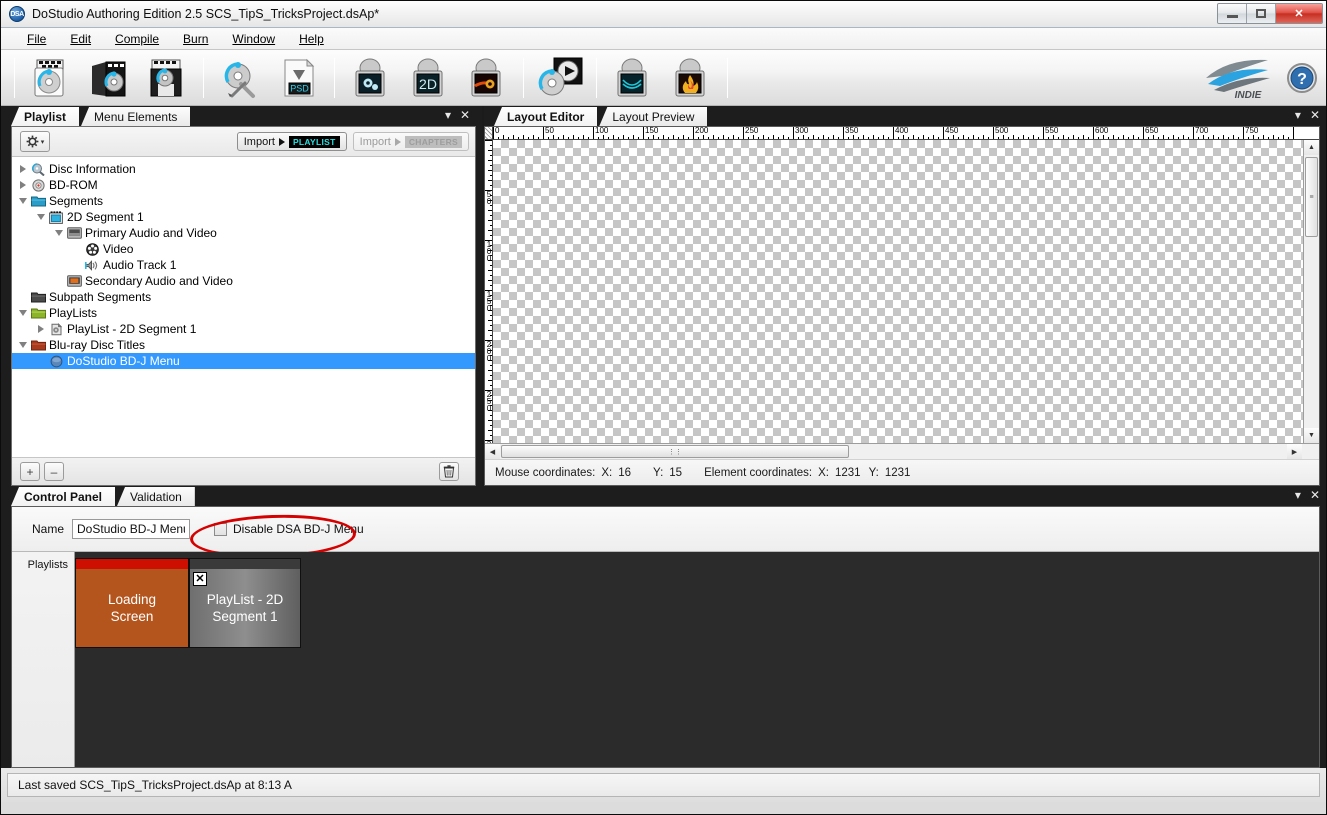 This screenshot has width=1327, height=815. What do you see at coordinates (243, 201) in the screenshot?
I see `tree-item-segments: Segments` at bounding box center [243, 201].